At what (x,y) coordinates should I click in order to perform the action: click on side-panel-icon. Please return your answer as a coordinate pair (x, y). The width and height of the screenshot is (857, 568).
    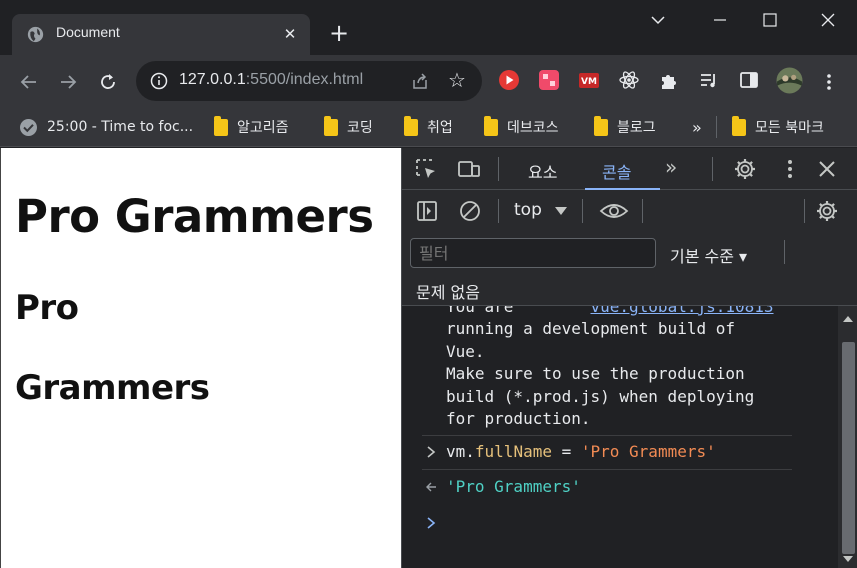
    Looking at the image, I should click on (749, 80).